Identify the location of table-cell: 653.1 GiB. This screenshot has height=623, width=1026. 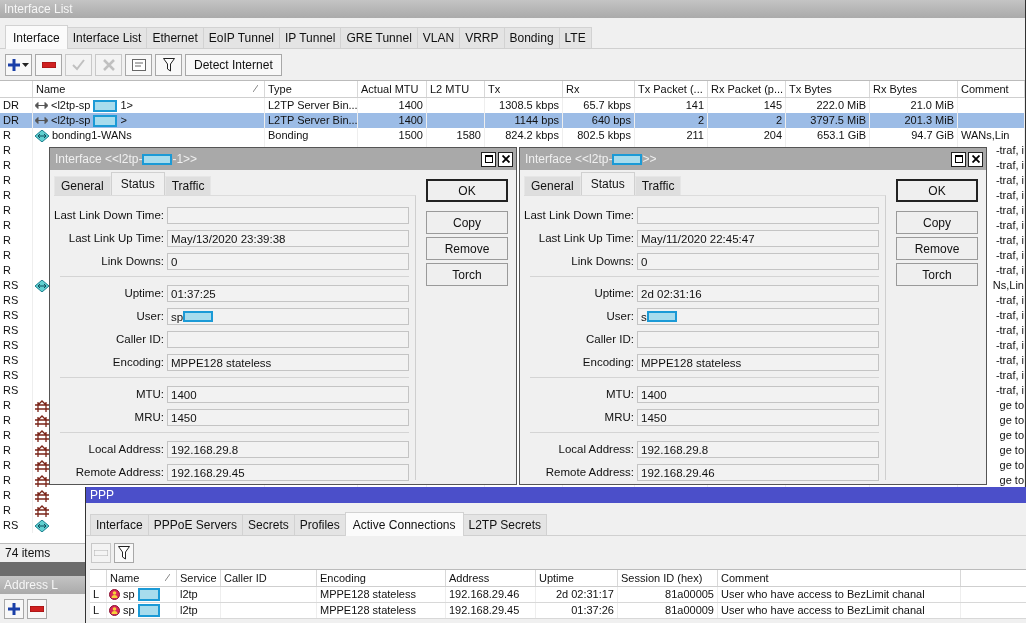
(841, 135).